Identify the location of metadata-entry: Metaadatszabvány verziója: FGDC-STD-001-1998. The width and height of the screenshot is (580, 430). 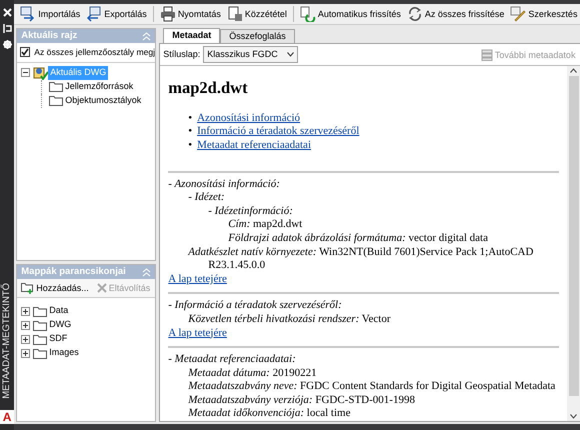
(301, 401).